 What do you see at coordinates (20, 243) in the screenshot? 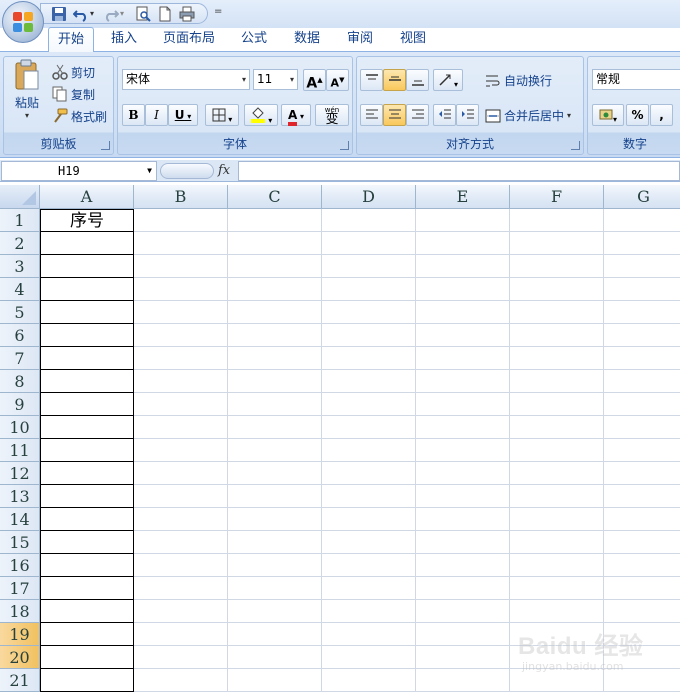
I see `row-header-2: 2` at bounding box center [20, 243].